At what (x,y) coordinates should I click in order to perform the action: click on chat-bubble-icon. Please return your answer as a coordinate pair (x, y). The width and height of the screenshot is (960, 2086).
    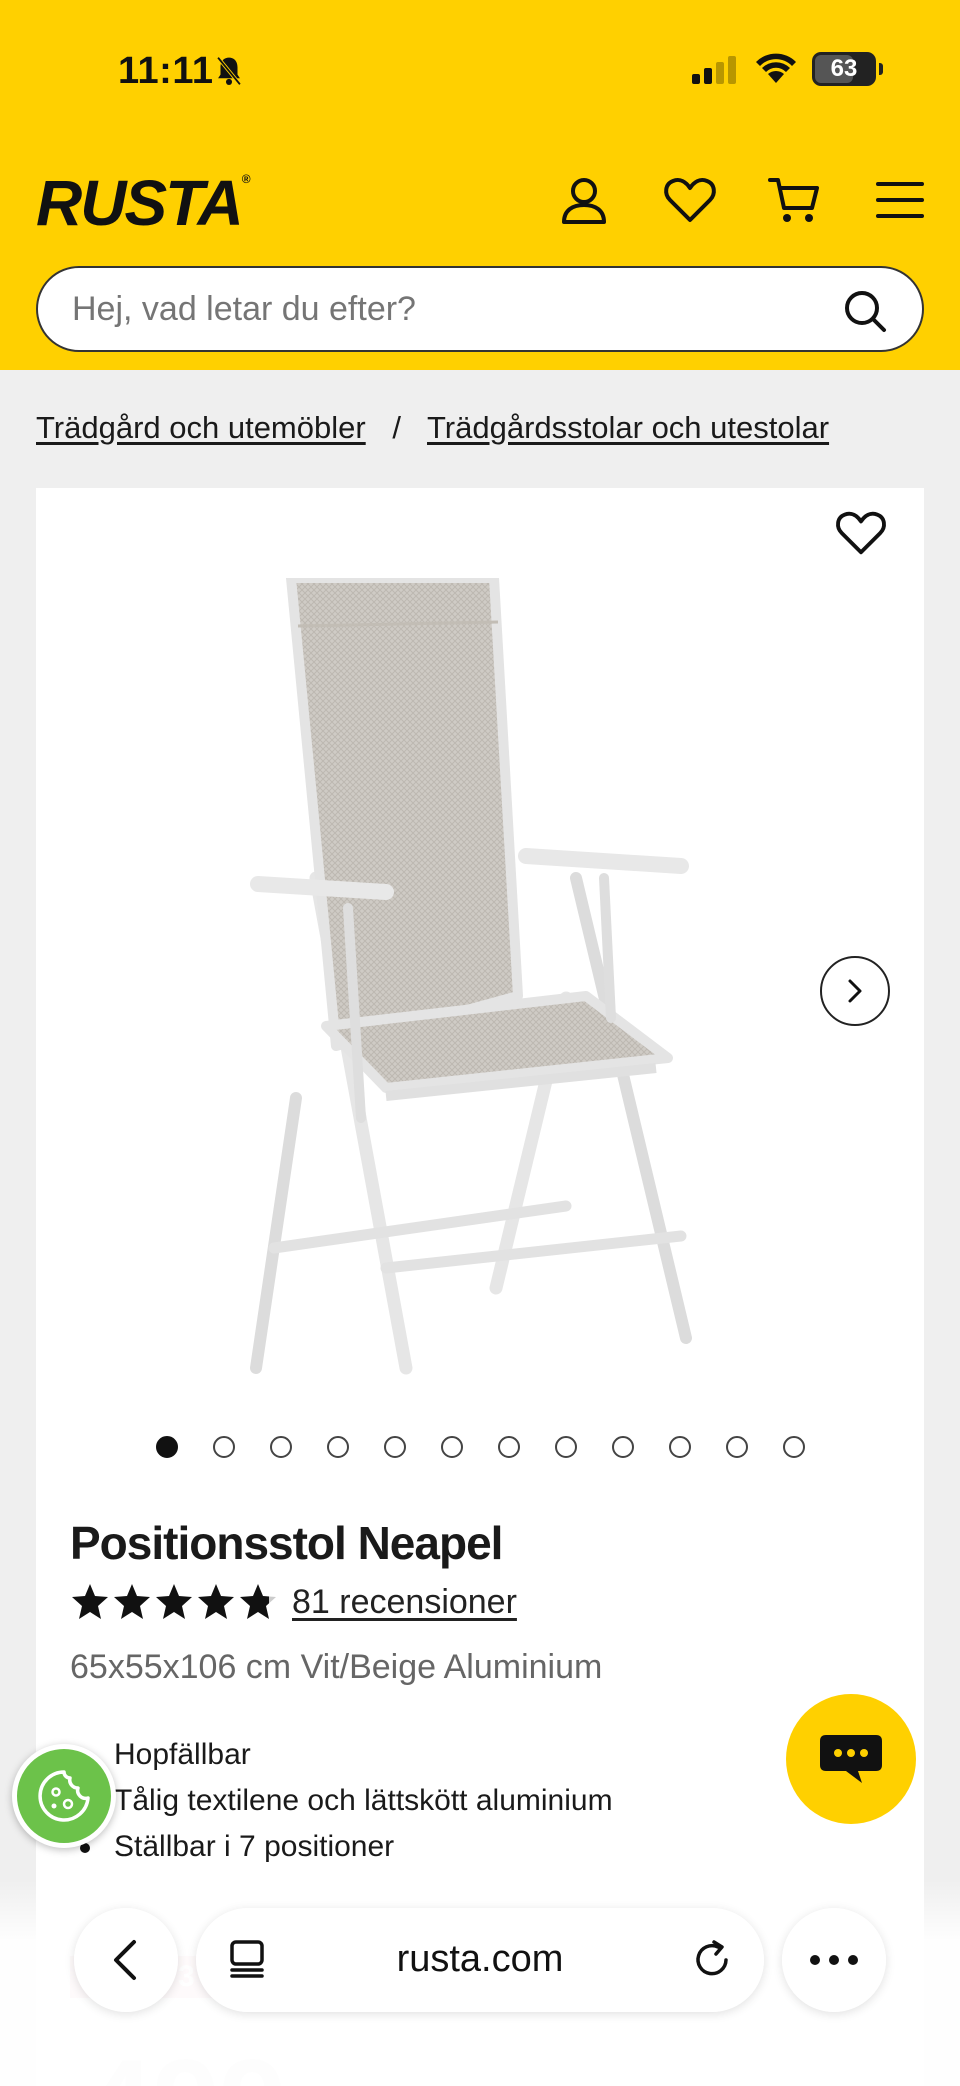
    Looking at the image, I should click on (851, 1759).